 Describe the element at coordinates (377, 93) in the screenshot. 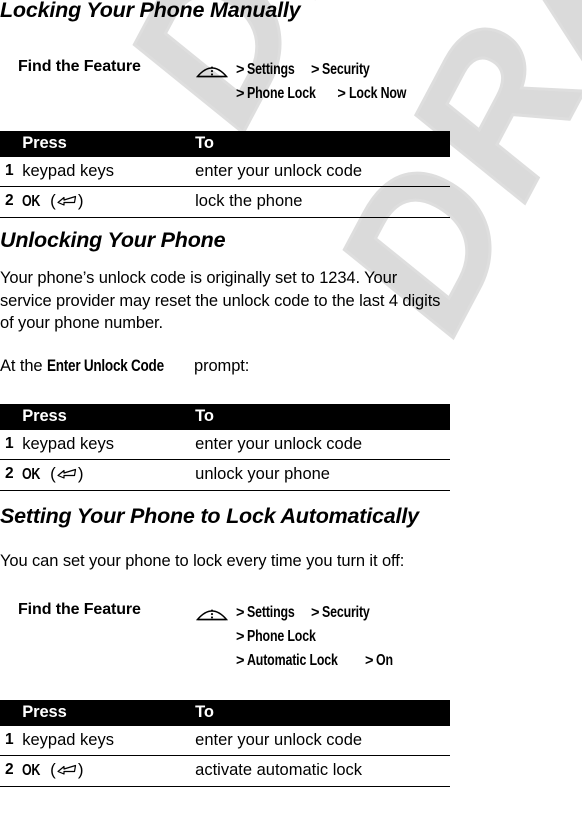

I see `menu-item: Lock Now` at that location.